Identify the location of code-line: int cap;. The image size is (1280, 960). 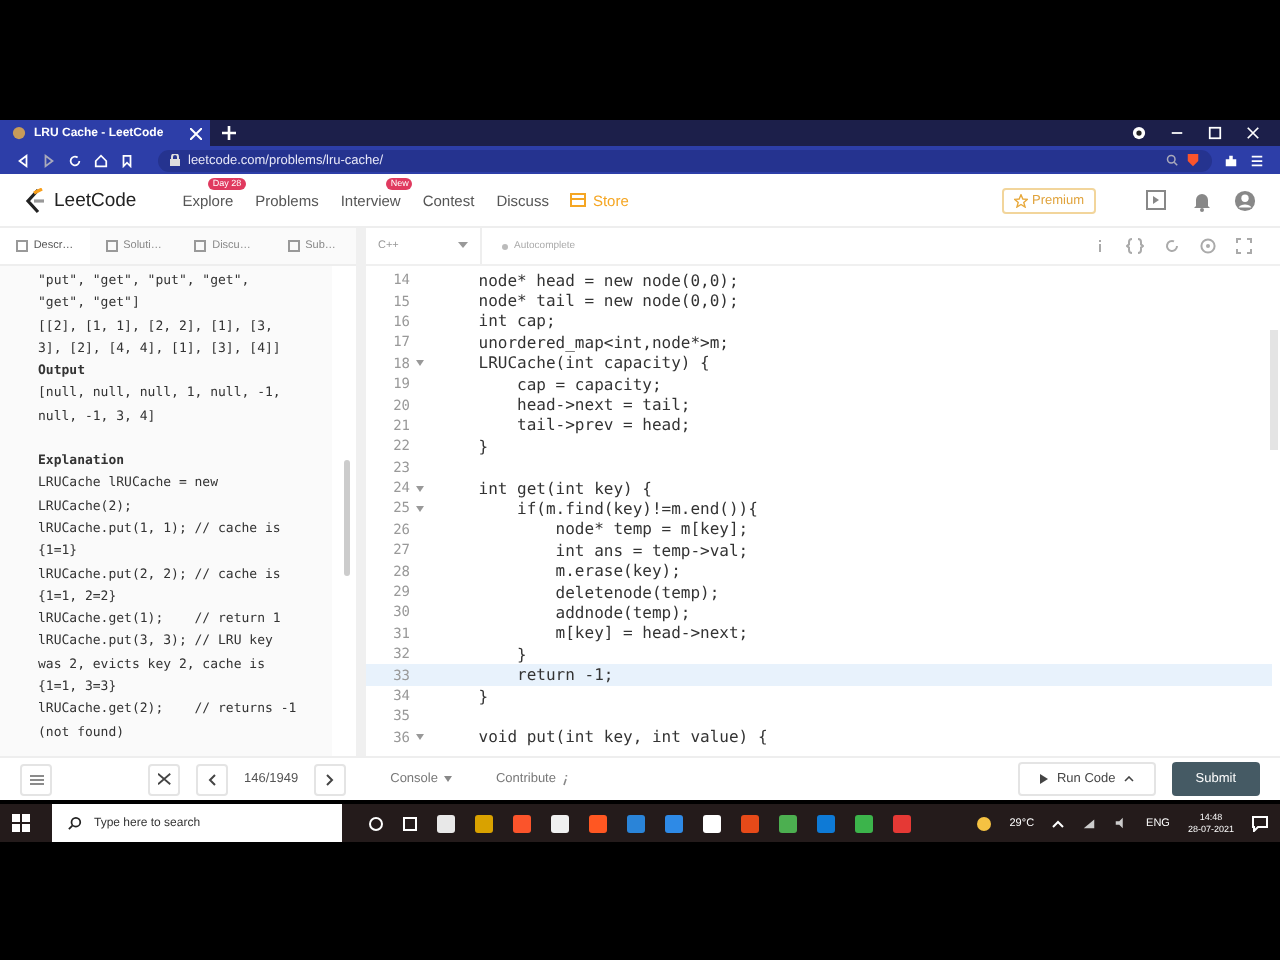
(516, 321).